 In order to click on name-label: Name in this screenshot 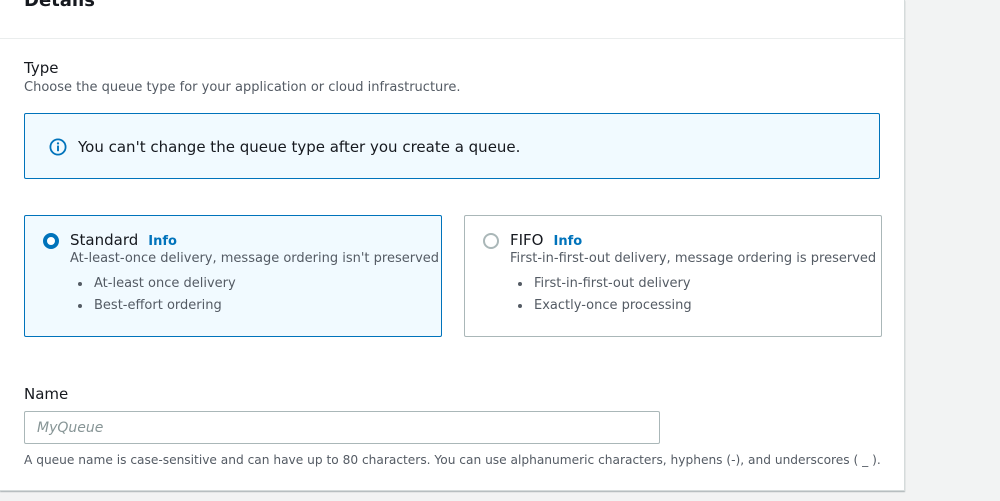, I will do `click(46, 394)`.